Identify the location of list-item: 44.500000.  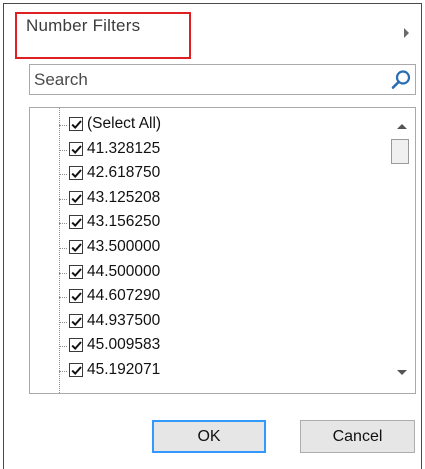
(219, 274).